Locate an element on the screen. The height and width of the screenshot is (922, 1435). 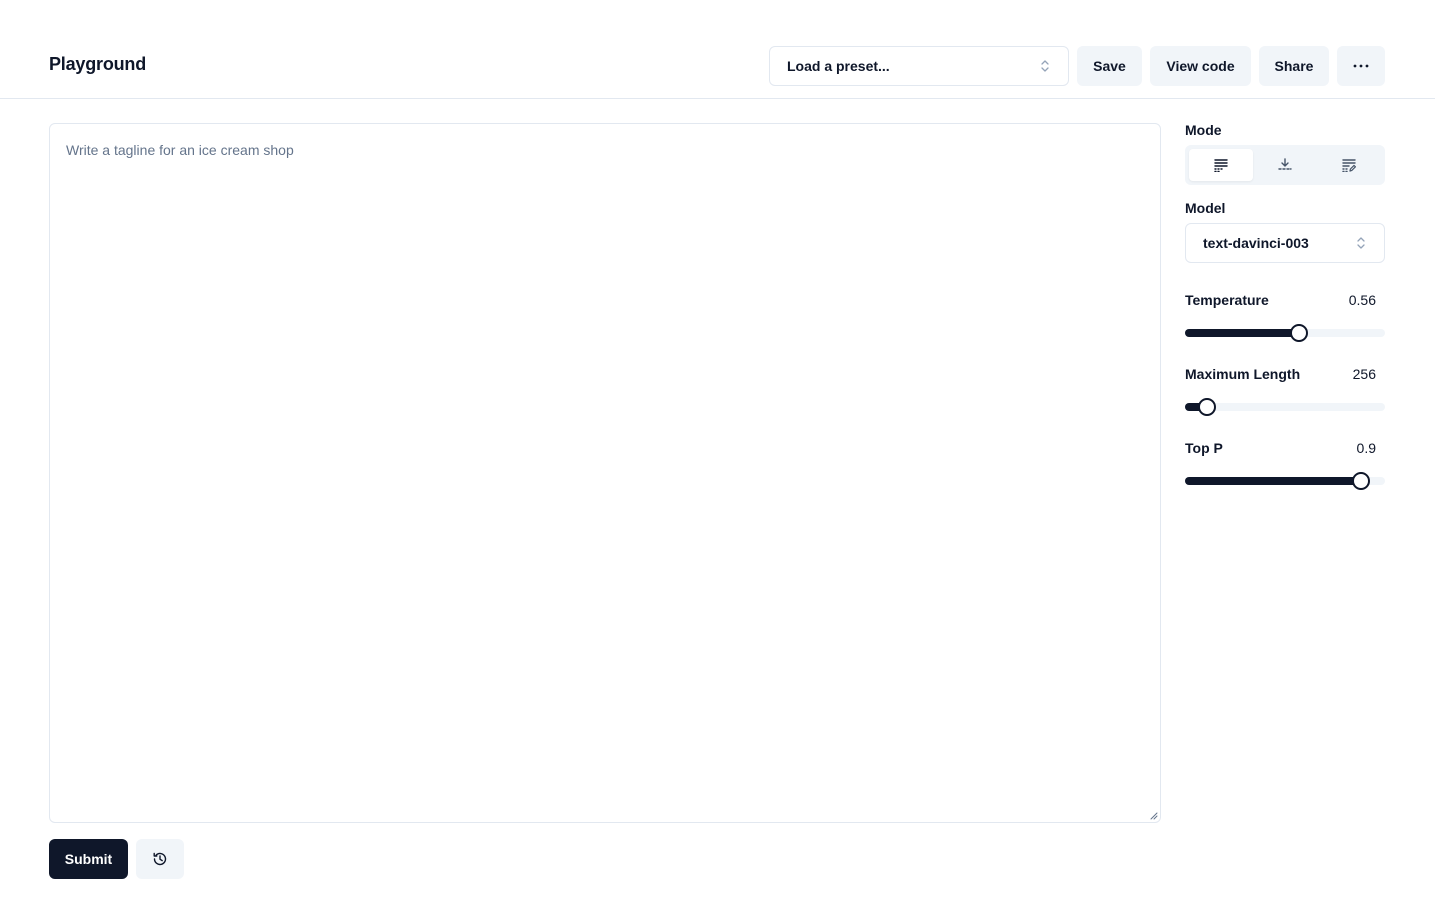
complete-icon is located at coordinates (1221, 165).